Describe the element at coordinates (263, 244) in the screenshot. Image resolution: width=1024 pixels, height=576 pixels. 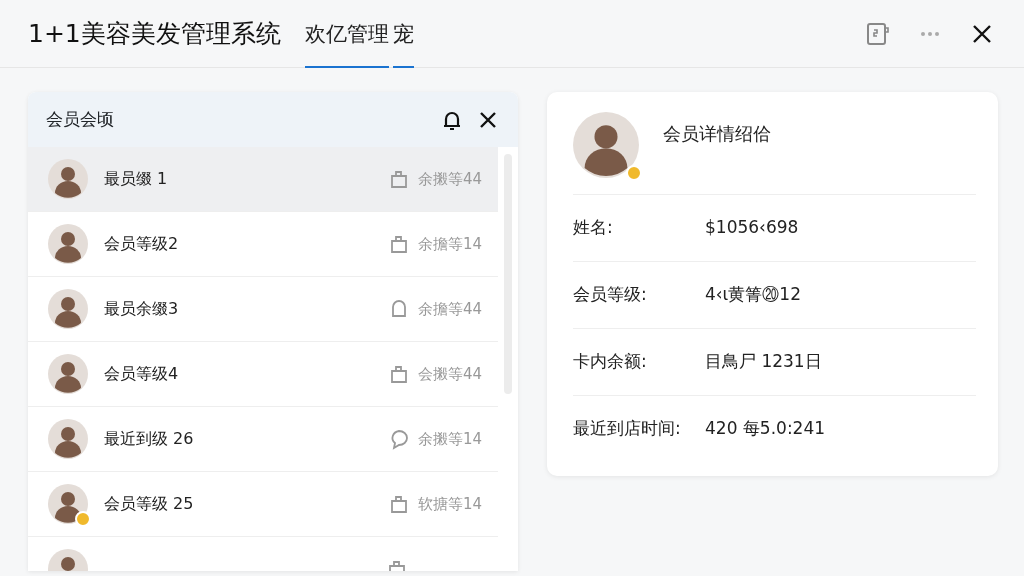
I see `member-row: 会员等级2 余擔等14` at that location.